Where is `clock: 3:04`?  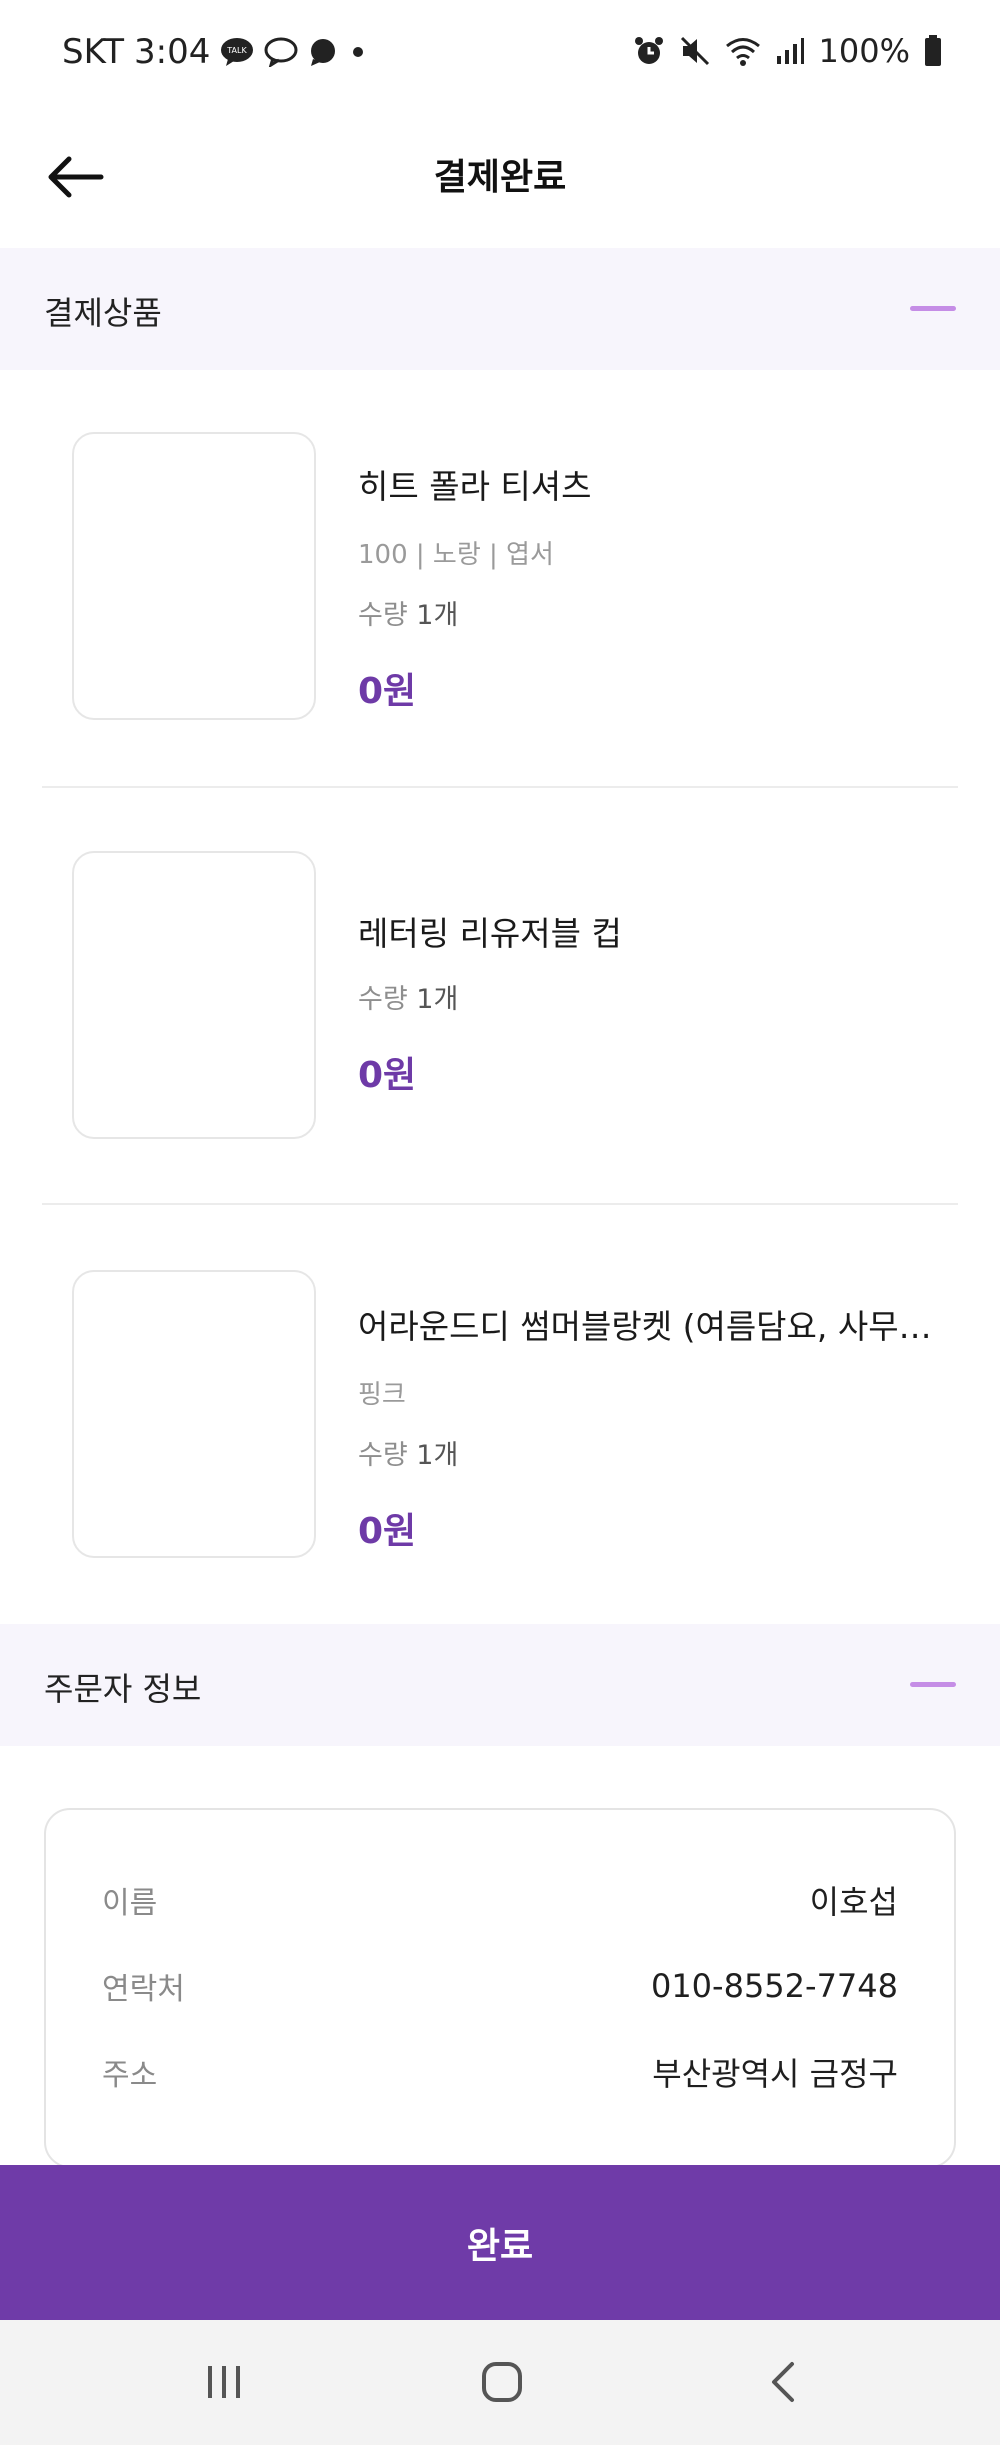
clock: 3:04 is located at coordinates (172, 52).